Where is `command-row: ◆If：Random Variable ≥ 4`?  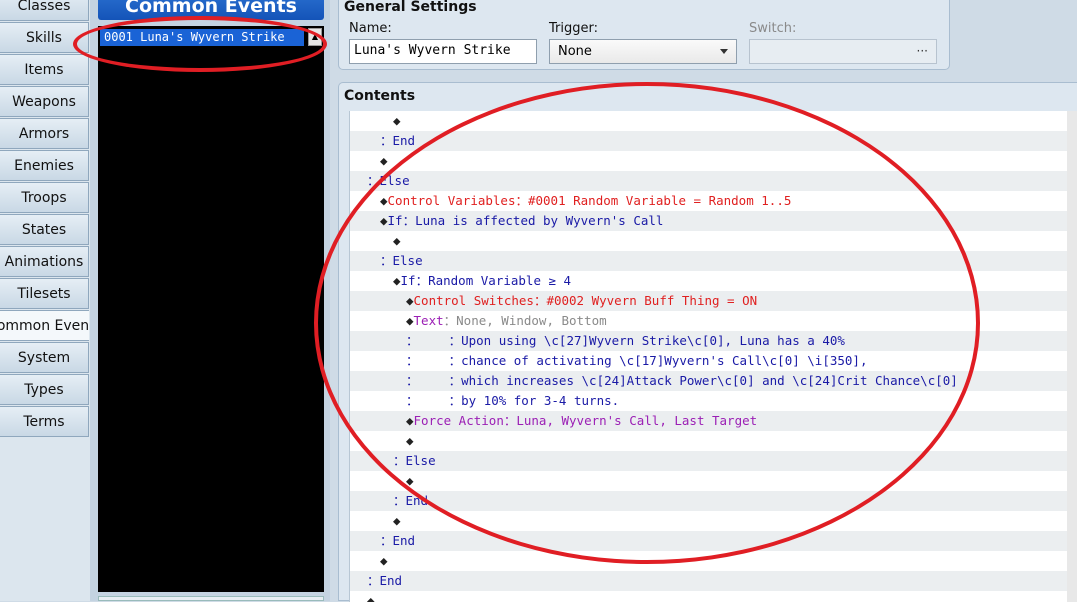 command-row: ◆If：Random Variable ≥ 4 is located at coordinates (709, 281).